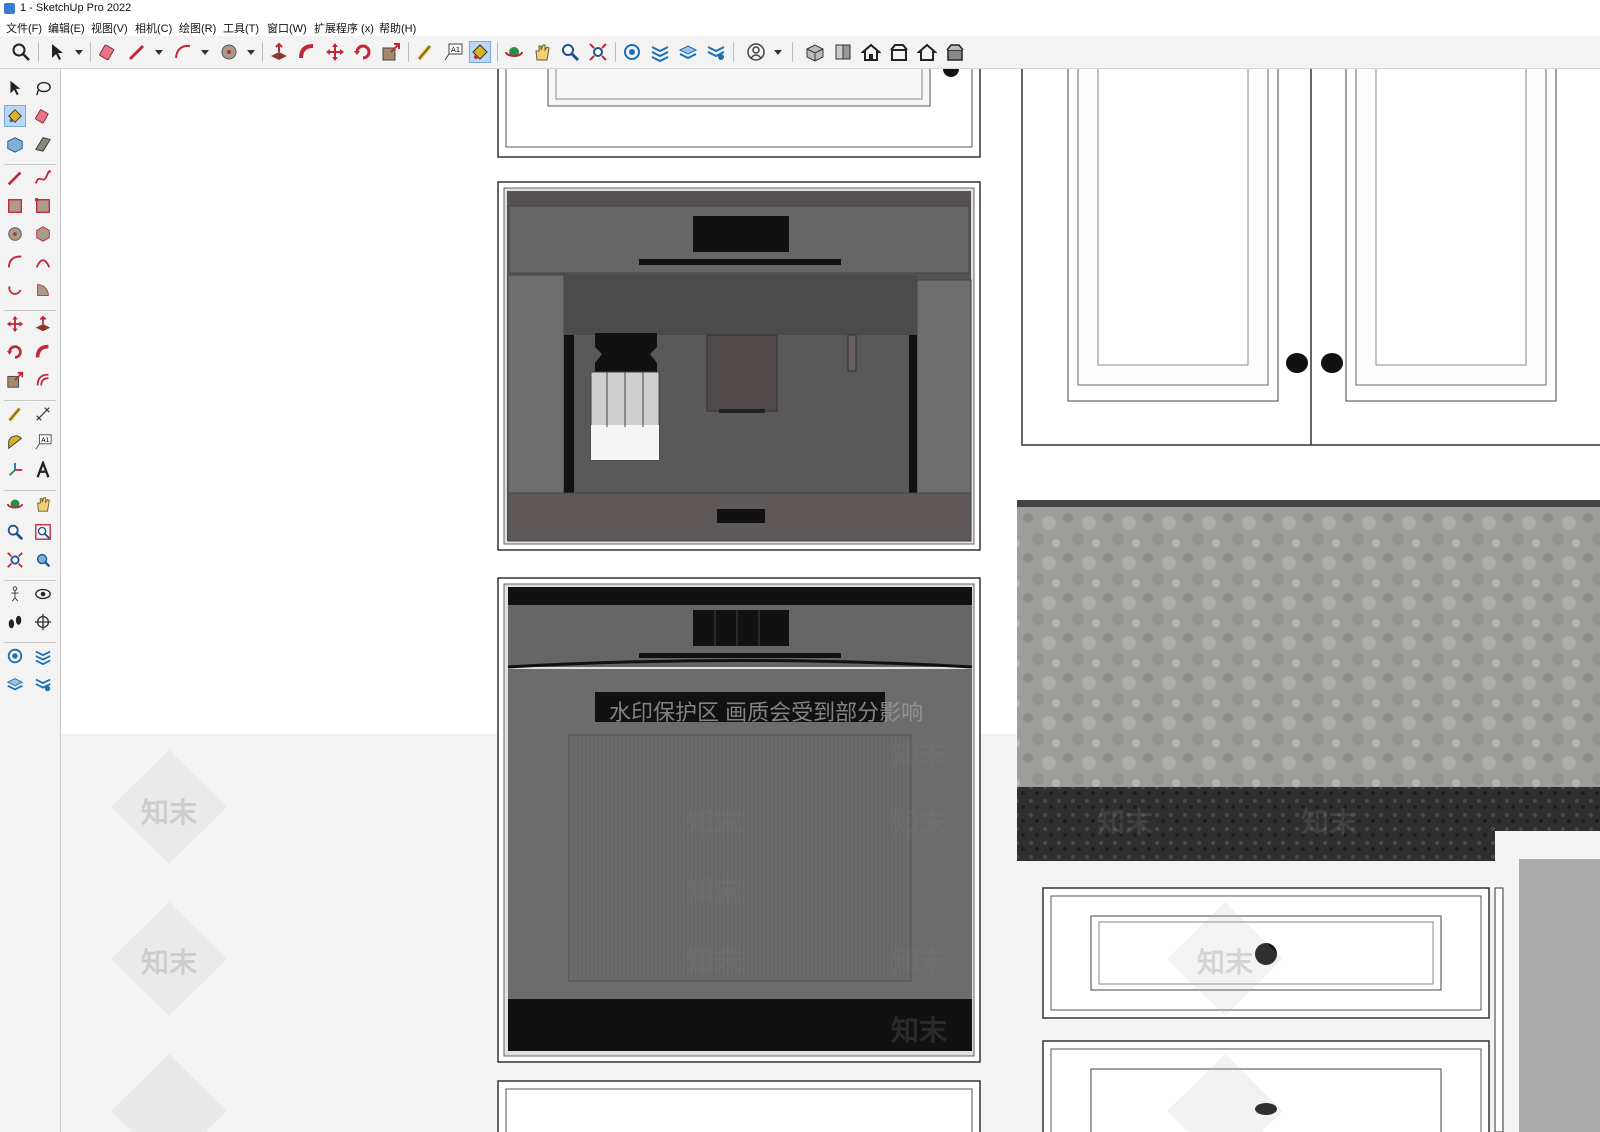 This screenshot has height=1132, width=1600. I want to click on menu-extensions: 扩展程序 (x), so click(344, 28).